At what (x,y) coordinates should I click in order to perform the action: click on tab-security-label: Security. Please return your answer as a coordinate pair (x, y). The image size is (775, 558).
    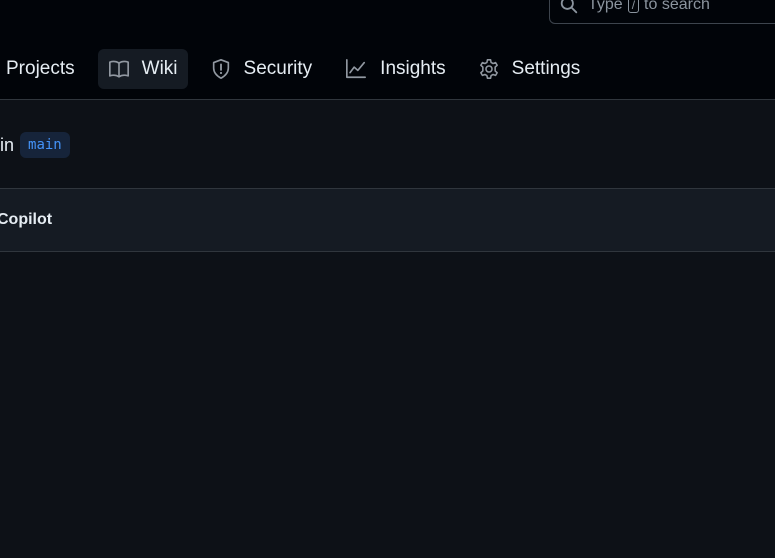
    Looking at the image, I should click on (278, 68).